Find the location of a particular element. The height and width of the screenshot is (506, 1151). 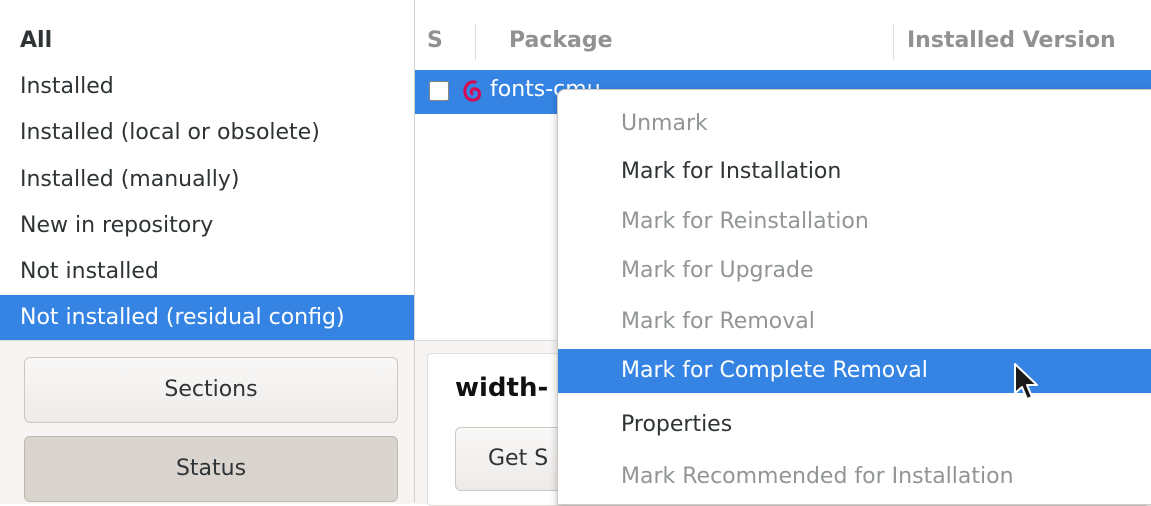

filter-item-not-installed: Not installed is located at coordinates (207, 271).